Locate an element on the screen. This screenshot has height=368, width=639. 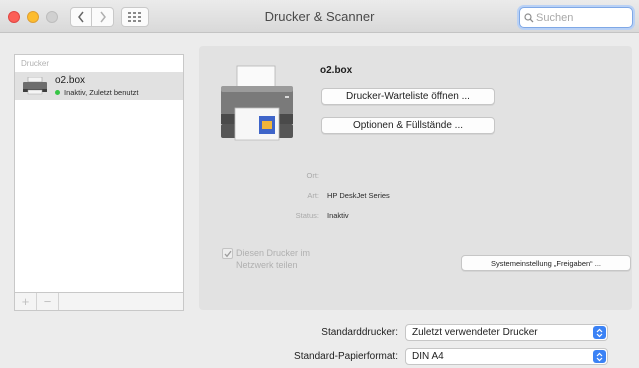
paper-size-select: DIN A4 is located at coordinates (506, 356).